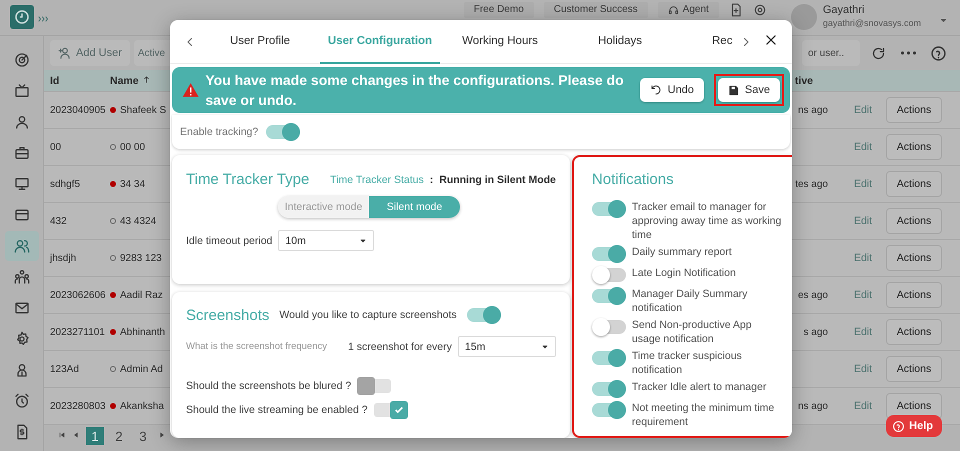 This screenshot has width=960, height=451. What do you see at coordinates (692, 332) in the screenshot?
I see `notification-label: Send Non-productive App usage notification` at bounding box center [692, 332].